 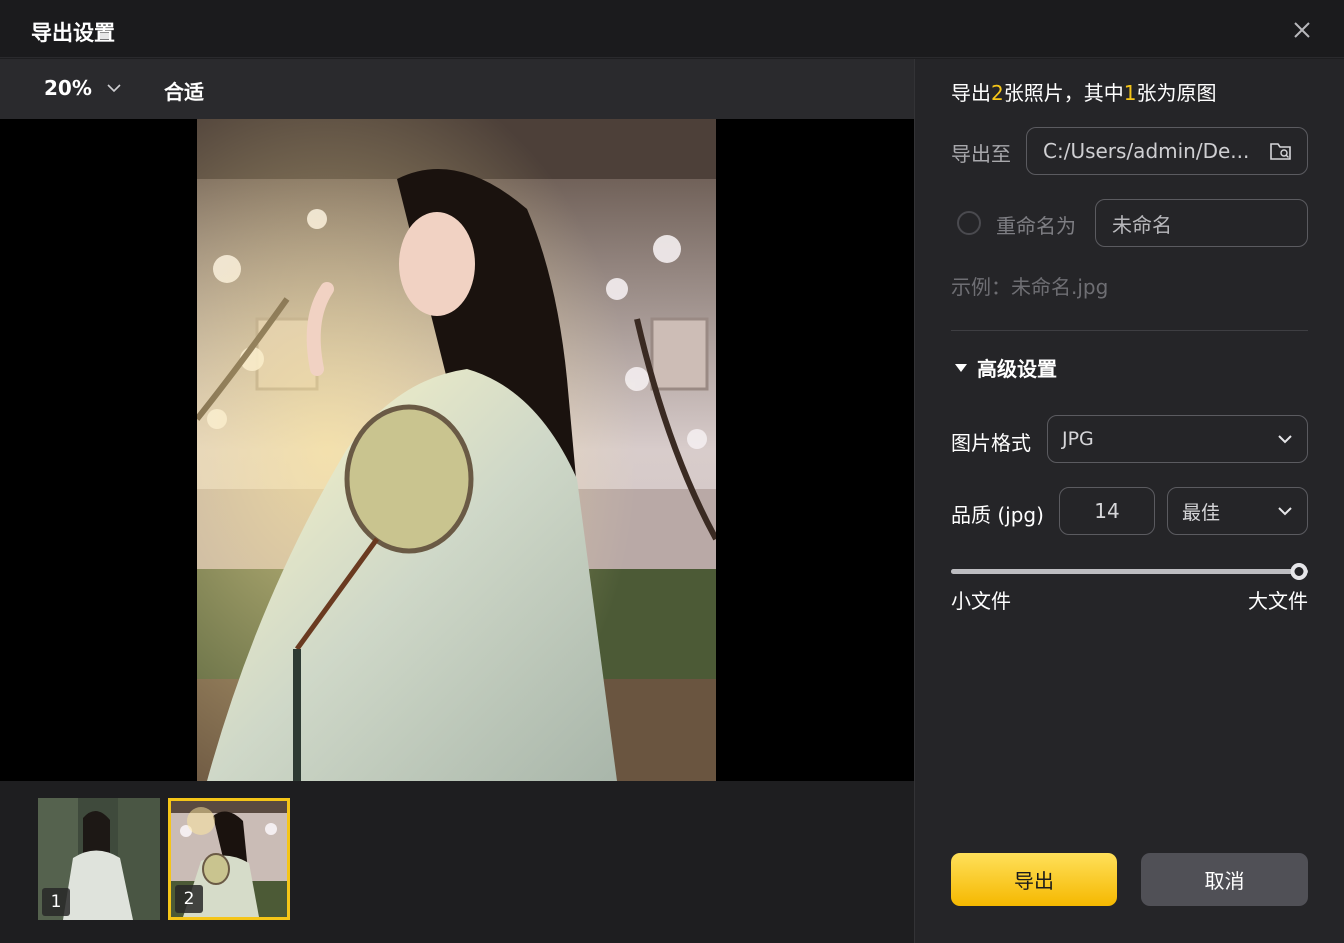 What do you see at coordinates (457, 862) in the screenshot?
I see `thumbnail-strip: 1 2` at bounding box center [457, 862].